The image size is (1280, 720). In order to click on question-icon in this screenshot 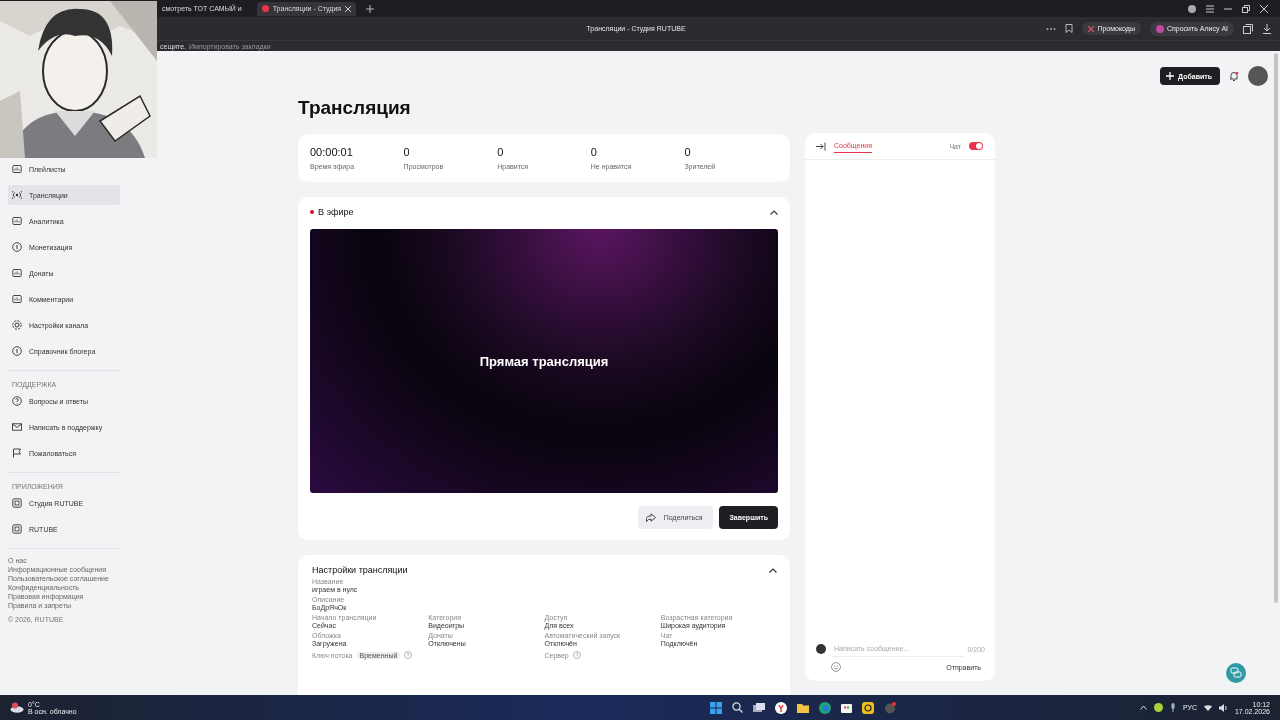, I will do `click(17, 401)`.